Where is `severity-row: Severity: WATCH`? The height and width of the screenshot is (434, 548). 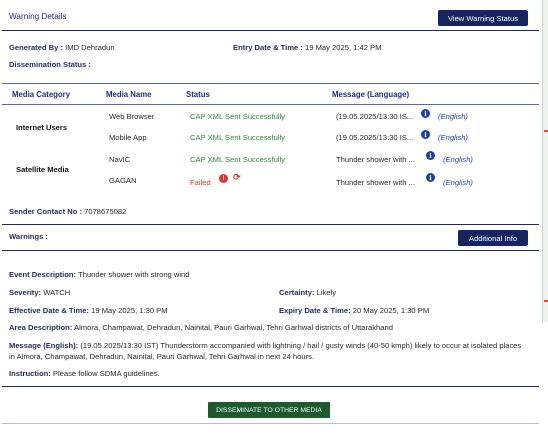
severity-row: Severity: WATCH is located at coordinates (40, 292).